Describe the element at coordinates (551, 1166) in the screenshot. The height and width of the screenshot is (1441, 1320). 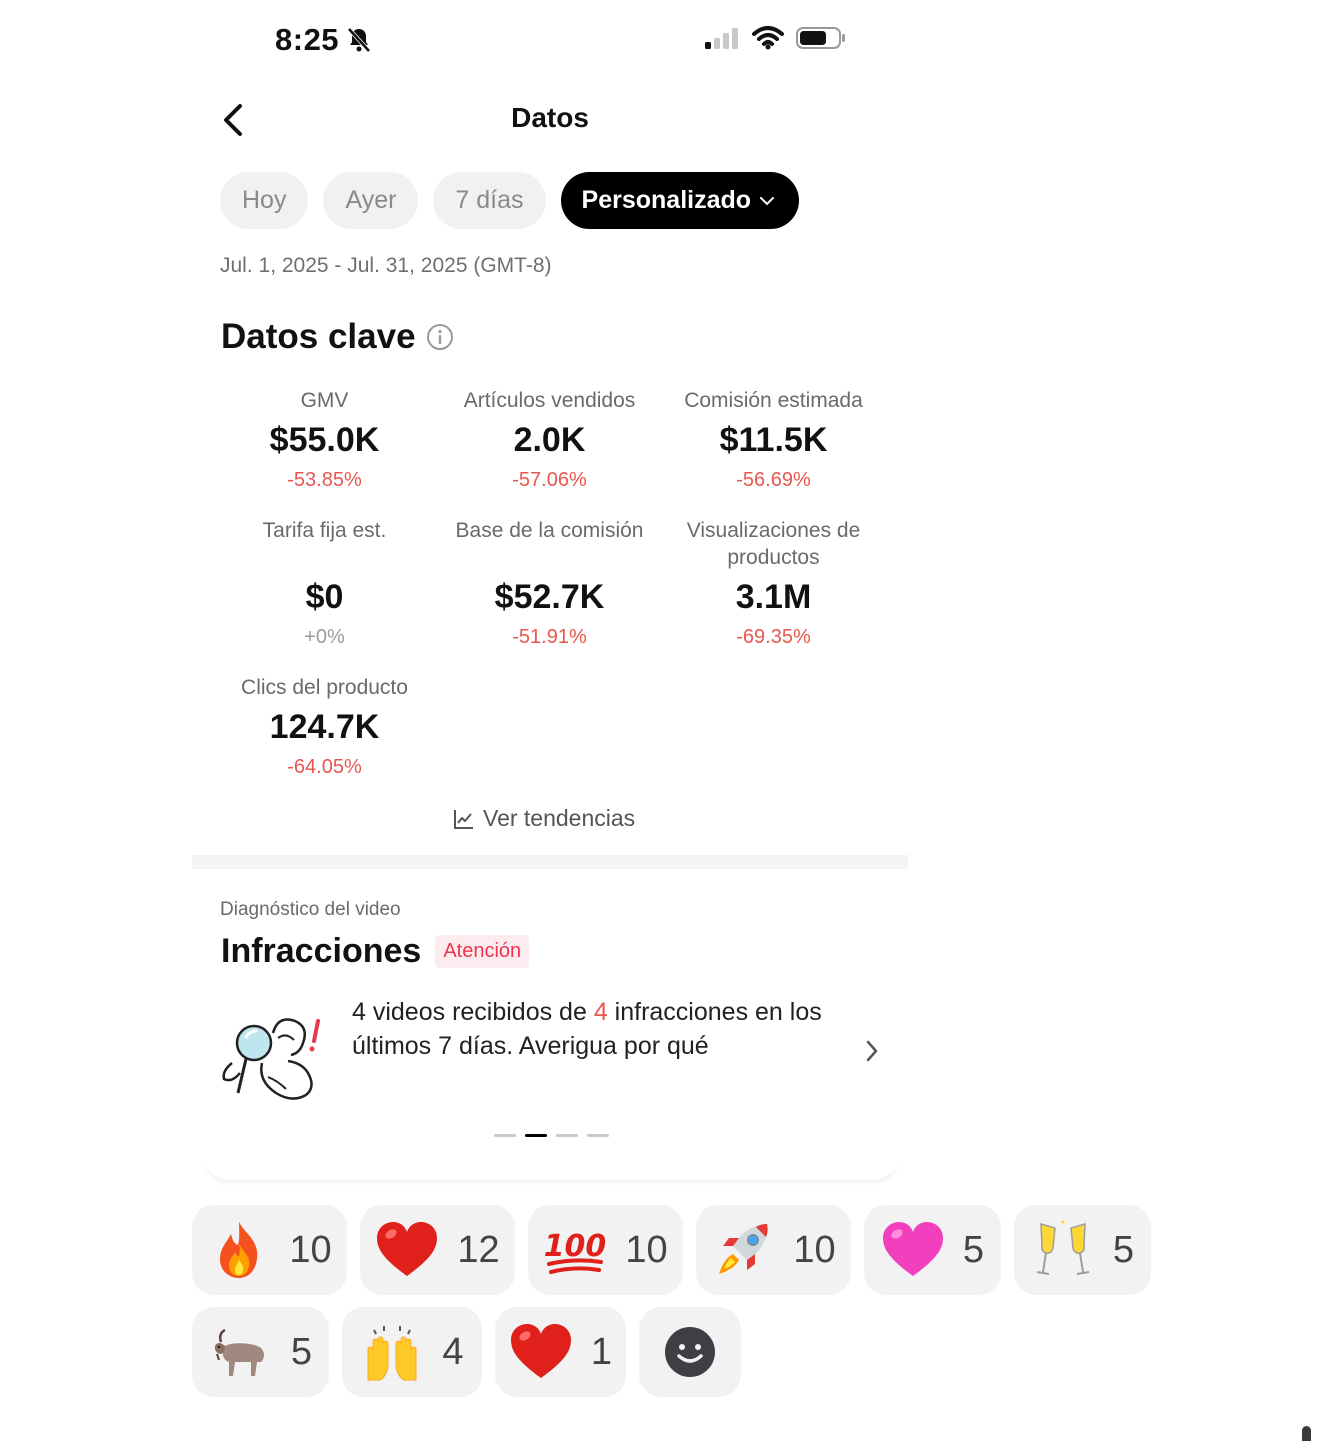
I see `card-bottom-edge` at that location.